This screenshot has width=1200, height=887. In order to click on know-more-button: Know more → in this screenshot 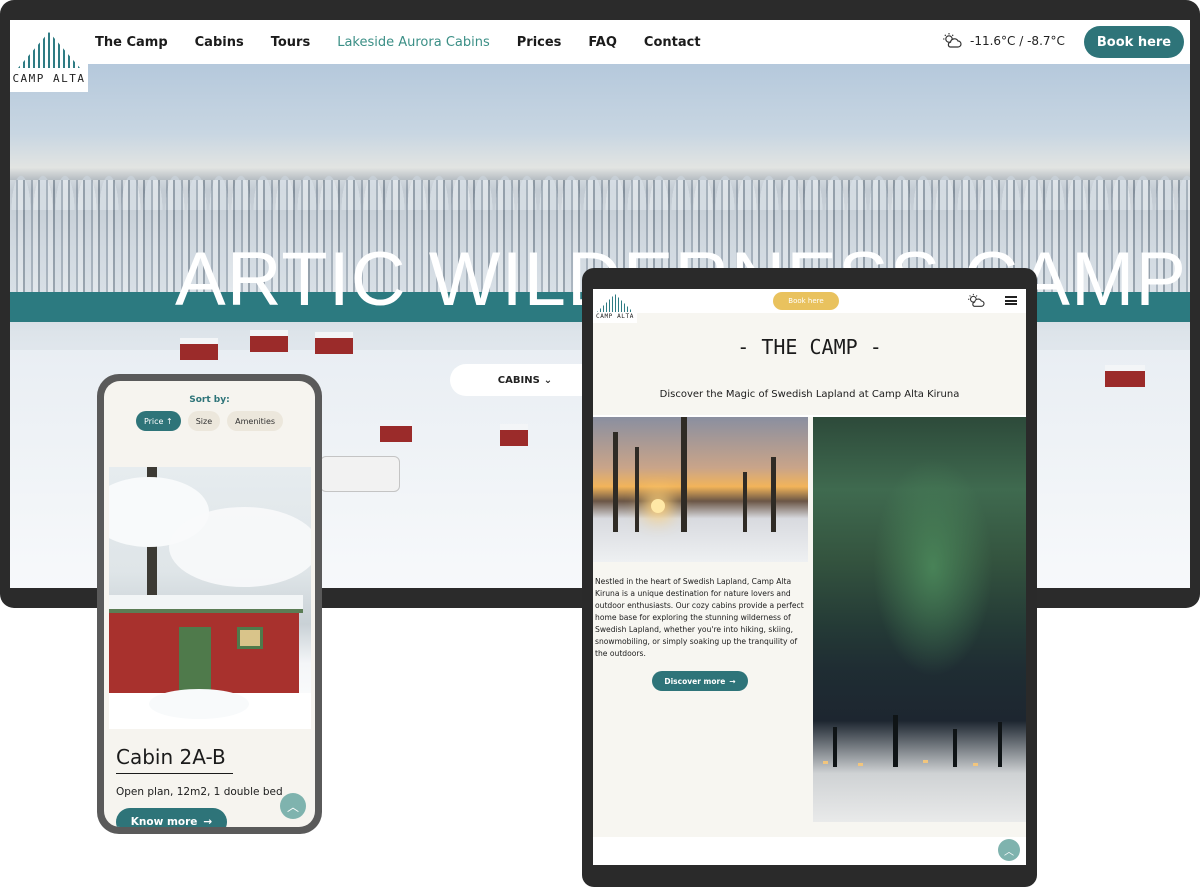, I will do `click(171, 817)`.